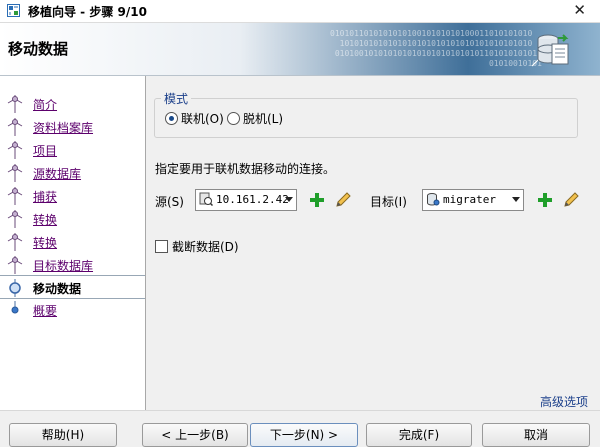  What do you see at coordinates (564, 401) in the screenshot?
I see `advanced-options-link: 高级选项` at bounding box center [564, 401].